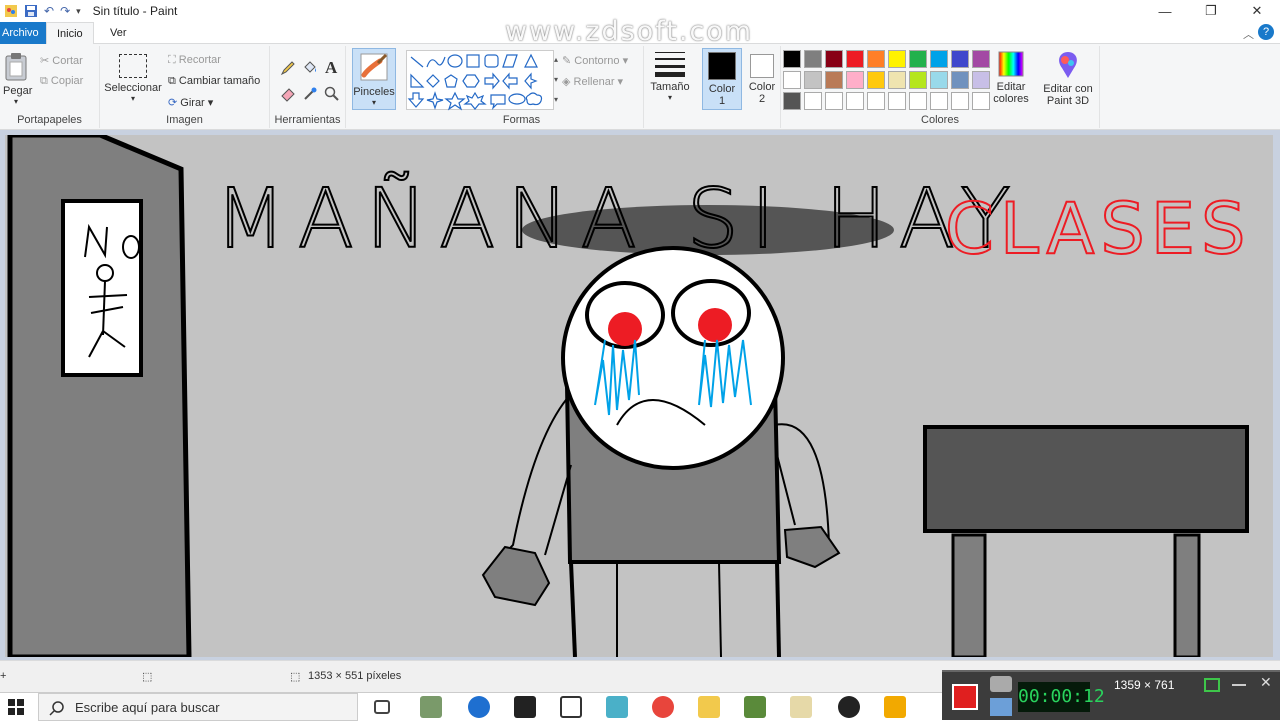  What do you see at coordinates (571, 707) in the screenshot?
I see `mail-icon` at bounding box center [571, 707].